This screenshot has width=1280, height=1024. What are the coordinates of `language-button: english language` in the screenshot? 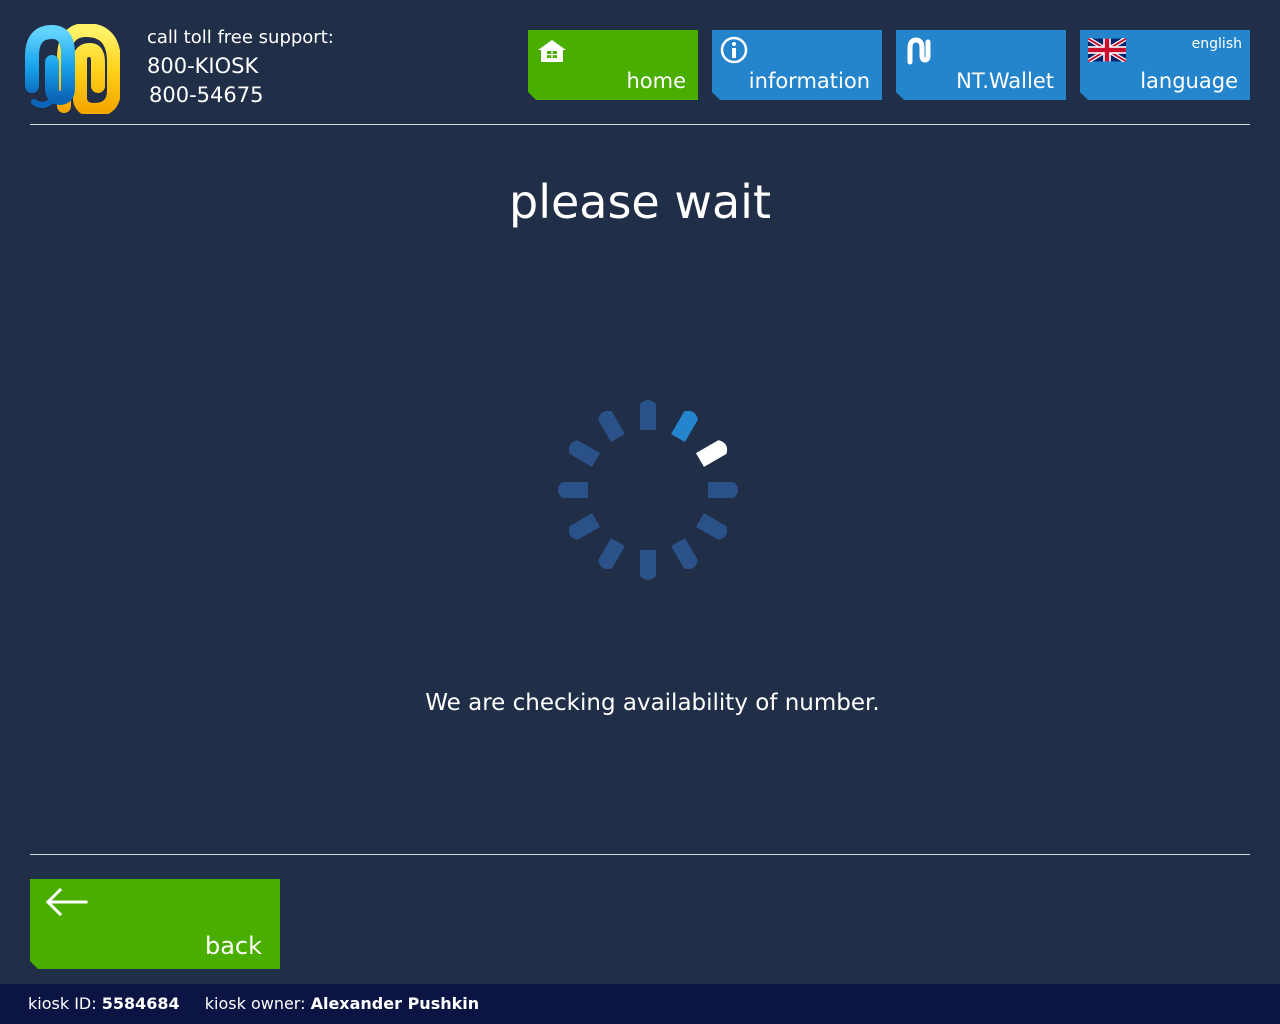 It's located at (1165, 65).